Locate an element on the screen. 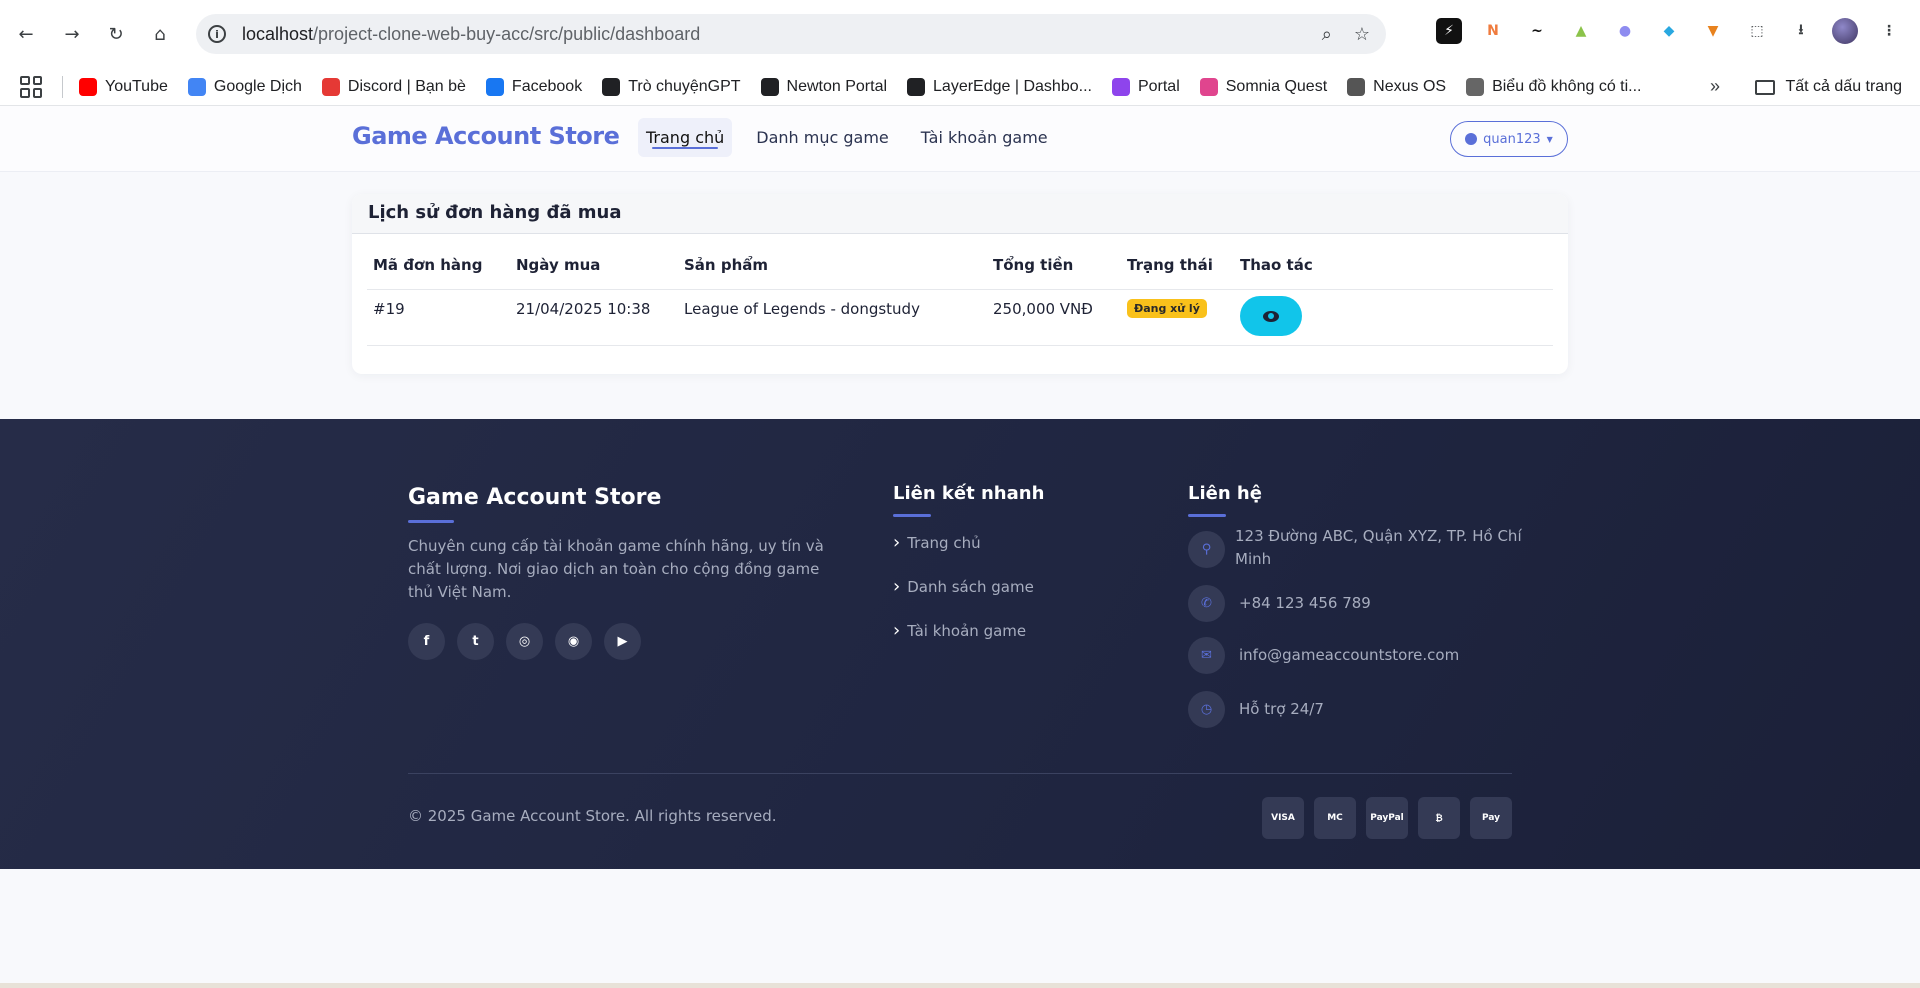 This screenshot has width=1920, height=988. user-icon is located at coordinates (1471, 139).